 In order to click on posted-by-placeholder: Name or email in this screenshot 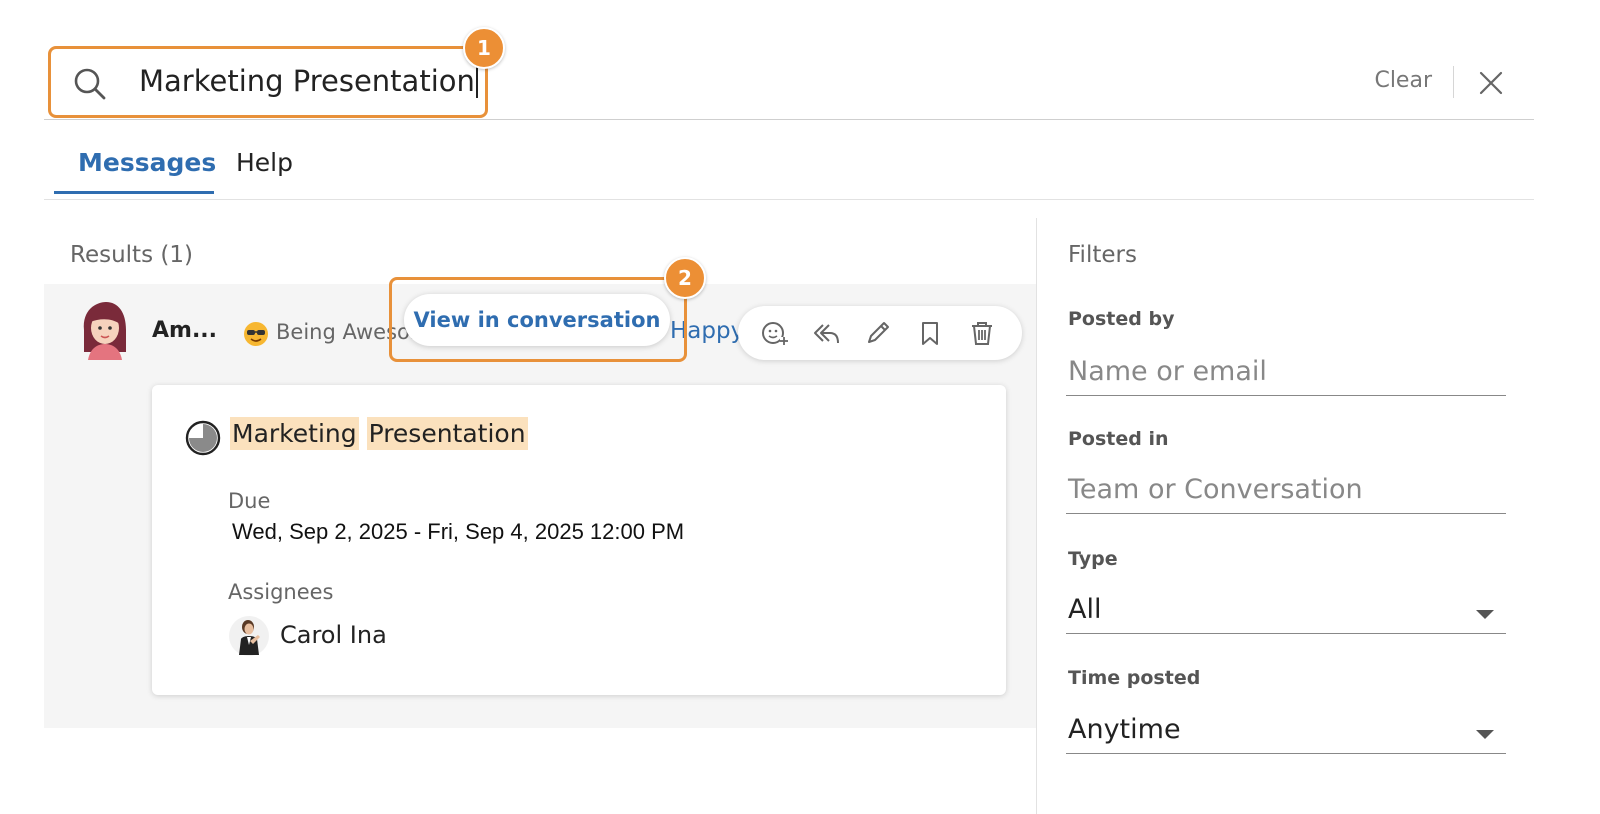, I will do `click(1167, 371)`.